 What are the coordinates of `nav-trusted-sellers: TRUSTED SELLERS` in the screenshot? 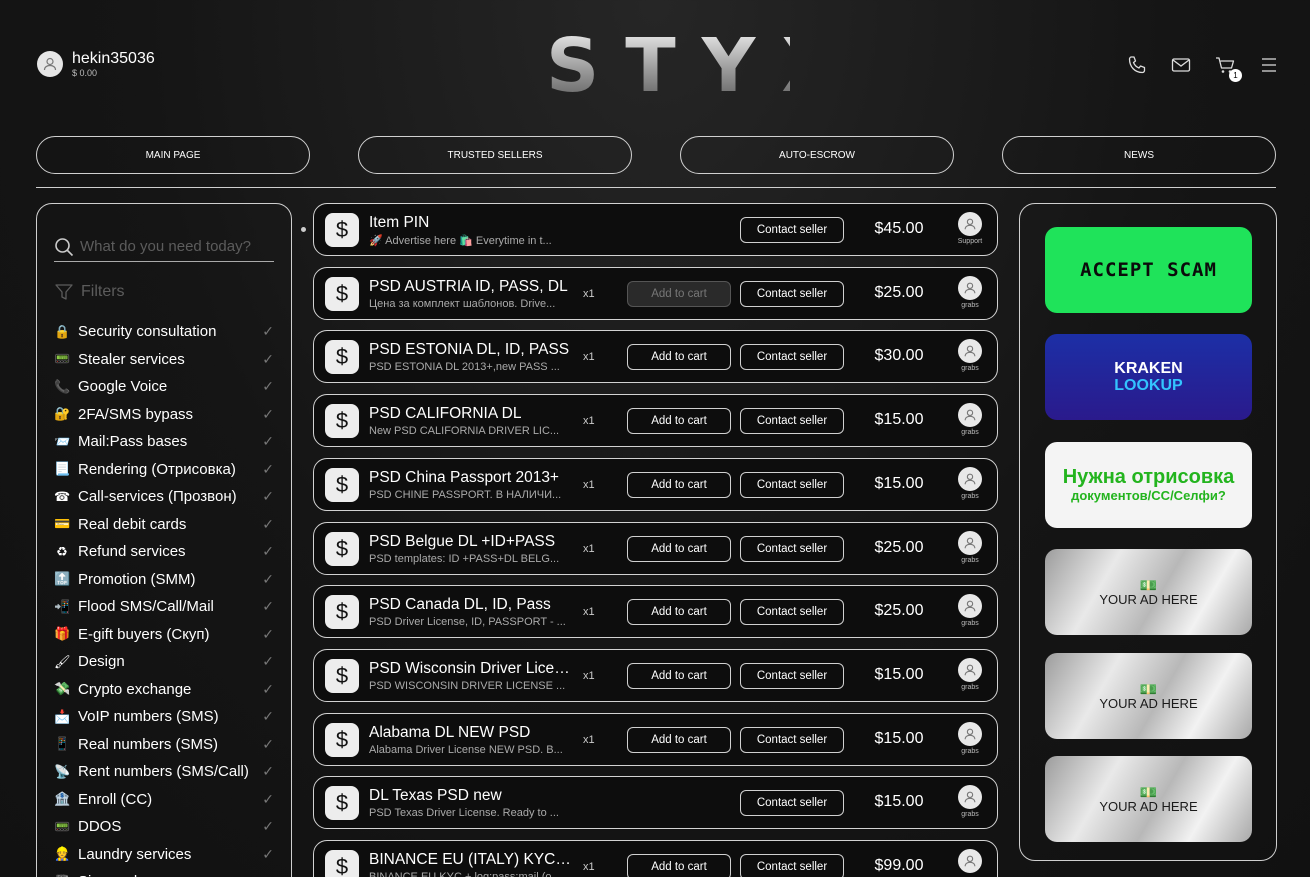 It's located at (495, 155).